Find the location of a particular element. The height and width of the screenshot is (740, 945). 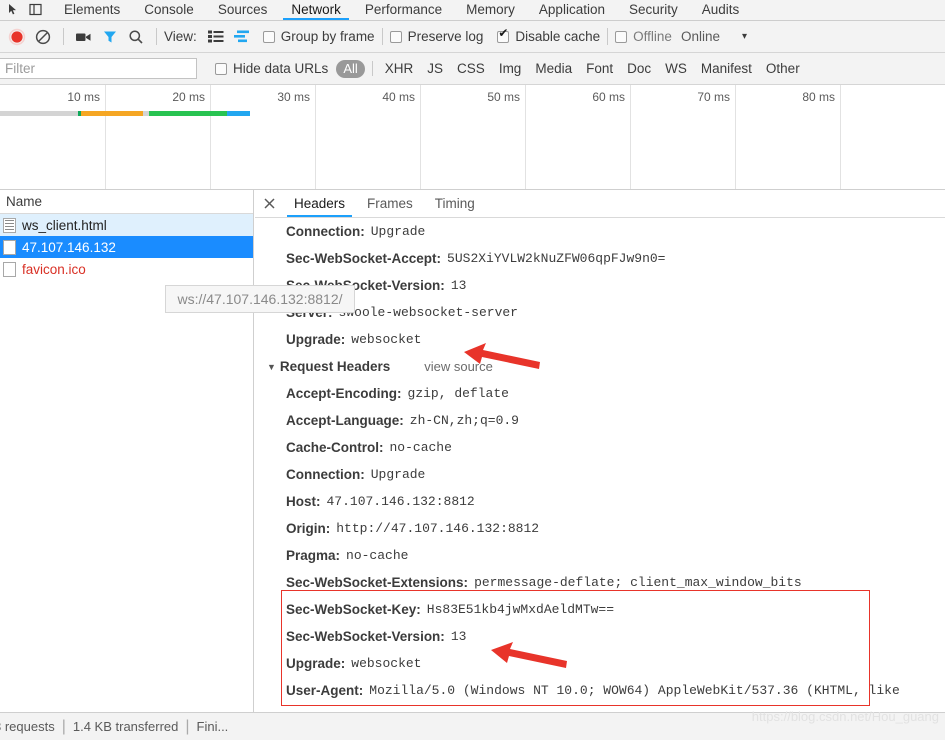

request-row: ws_client.html is located at coordinates (126, 225).